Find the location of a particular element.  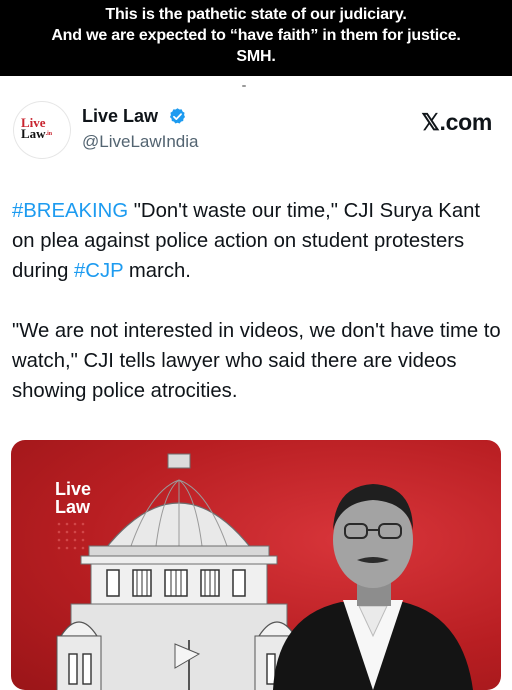

media-logo: Live Law is located at coordinates (73, 498).